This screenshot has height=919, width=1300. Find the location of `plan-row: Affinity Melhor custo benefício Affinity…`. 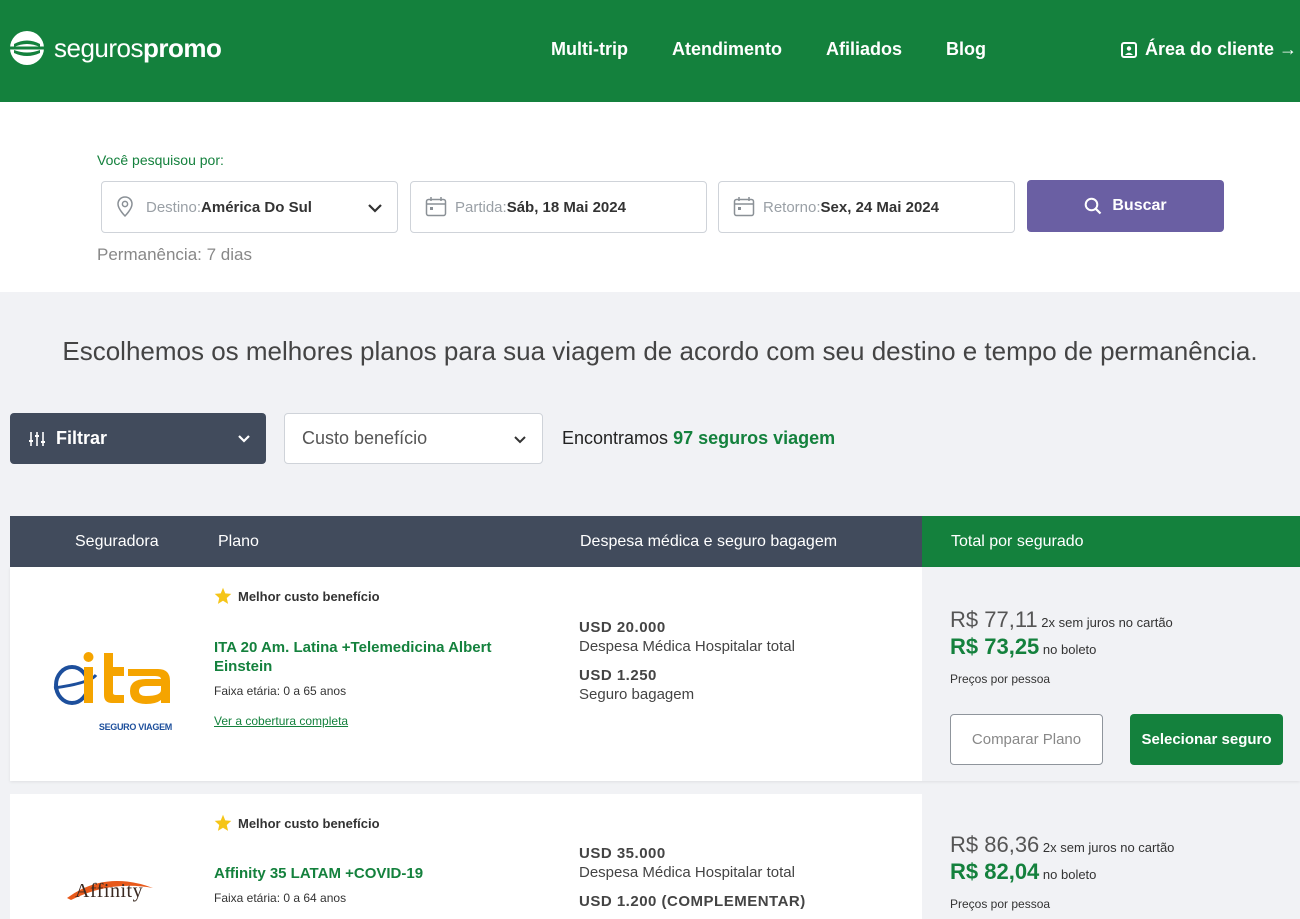

plan-row: Affinity Melhor custo benefício Affinity… is located at coordinates (655, 856).